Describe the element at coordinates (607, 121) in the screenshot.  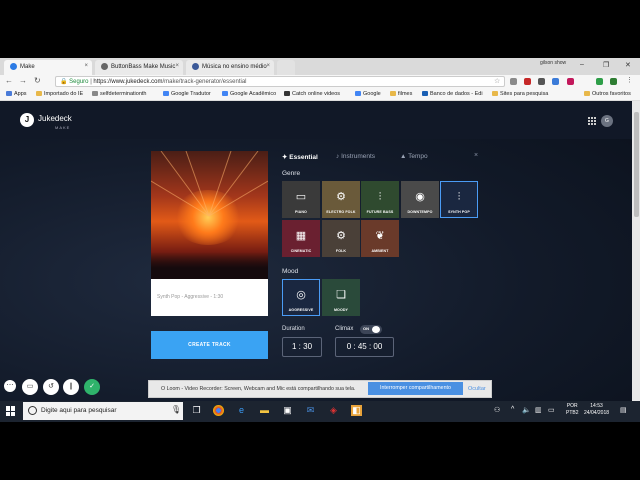
I see `avatar: G` at that location.